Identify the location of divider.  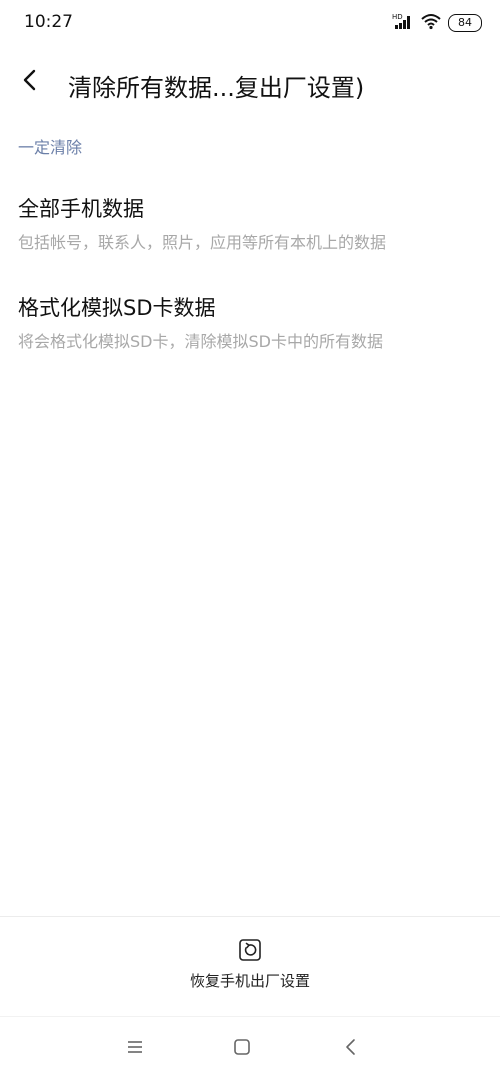
(250, 916).